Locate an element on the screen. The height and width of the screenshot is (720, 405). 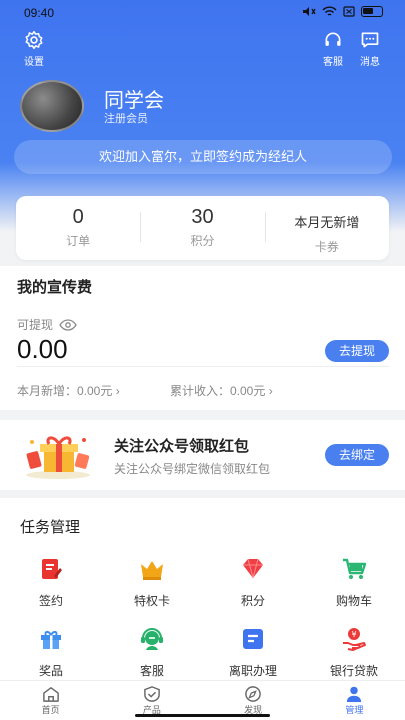
stat-coupons: 本月无新增 卡券 is located at coordinates (326, 228).